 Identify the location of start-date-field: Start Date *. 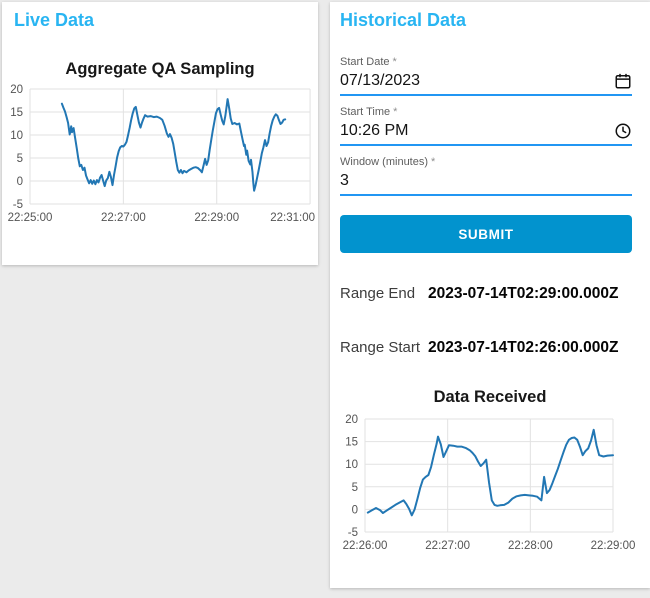
(486, 75).